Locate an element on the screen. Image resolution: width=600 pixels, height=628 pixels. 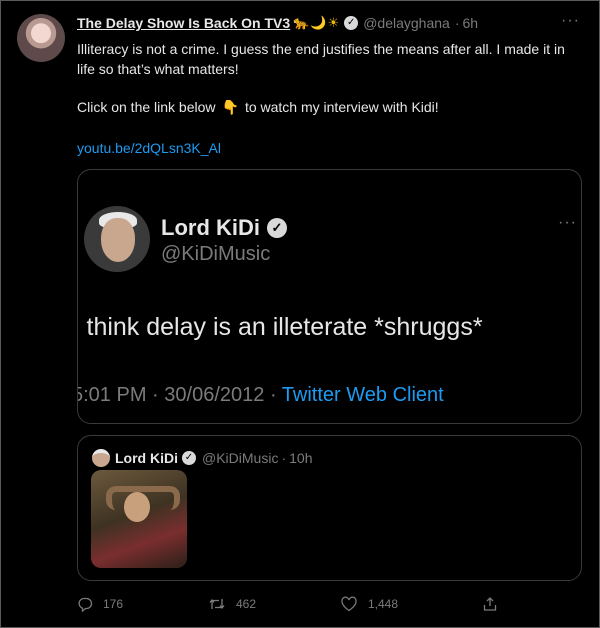
screenshot-time: 5:01 PM is located at coordinates (112, 395).